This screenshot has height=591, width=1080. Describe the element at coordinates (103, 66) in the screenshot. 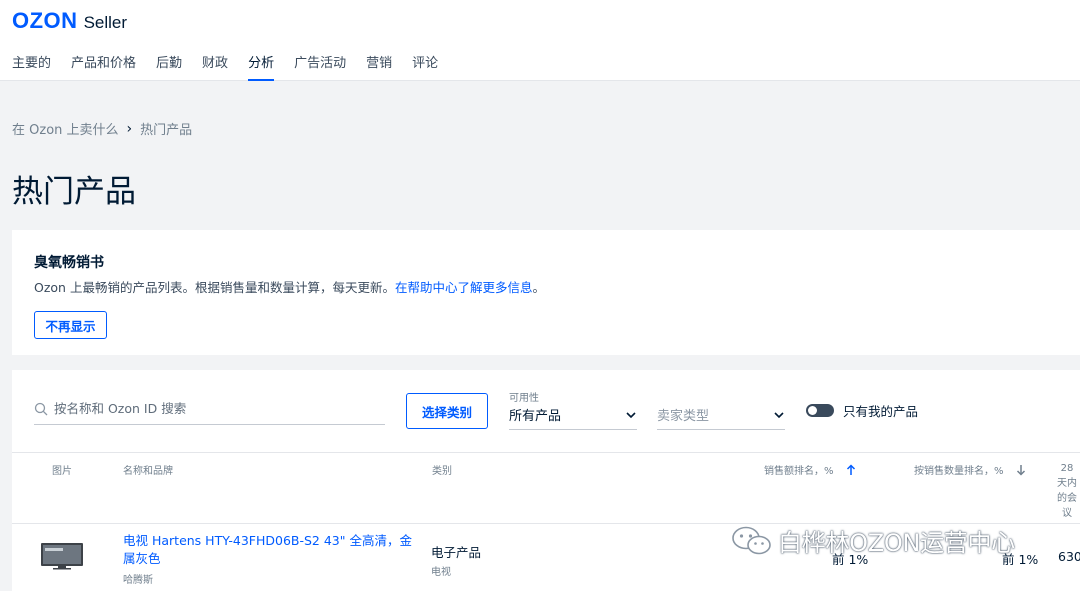

I see `nav-item-products-prices: 产品和价格` at that location.